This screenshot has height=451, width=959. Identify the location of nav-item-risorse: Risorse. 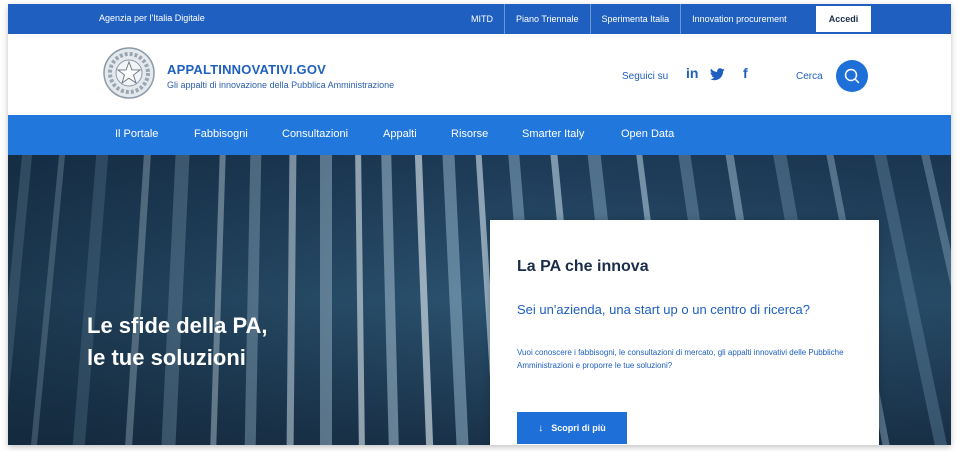
(469, 134).